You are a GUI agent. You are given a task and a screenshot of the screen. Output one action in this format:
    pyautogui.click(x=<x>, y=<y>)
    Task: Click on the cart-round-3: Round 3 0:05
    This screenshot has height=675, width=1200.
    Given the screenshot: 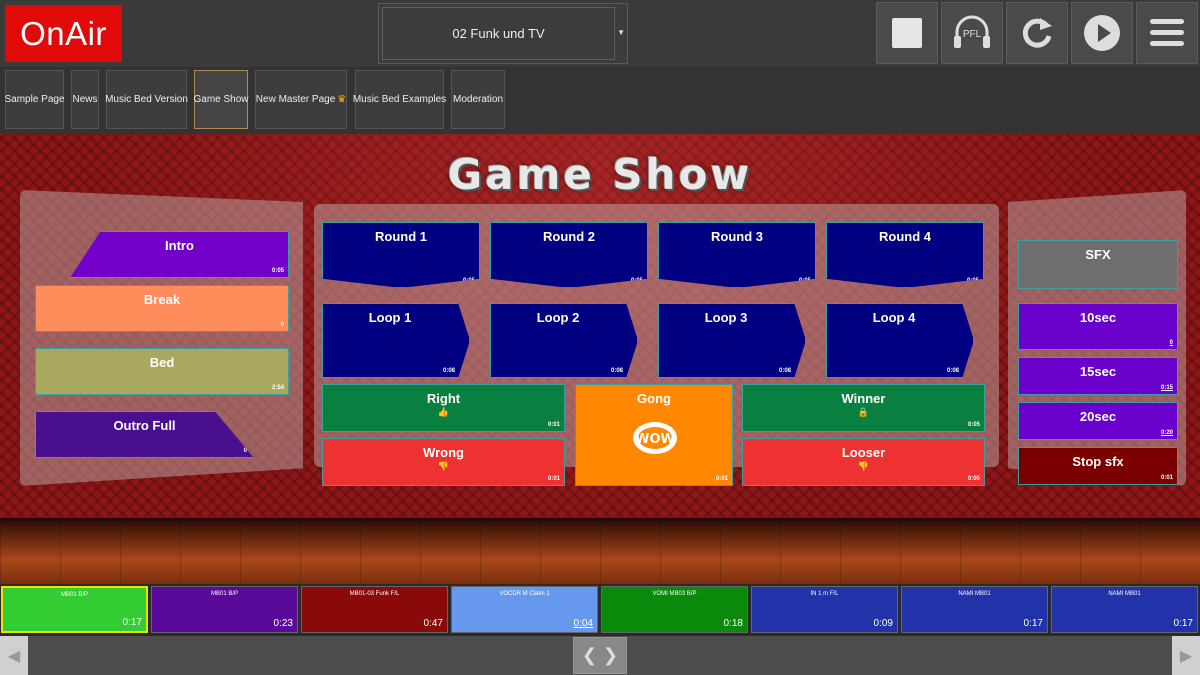 What is the action you would take?
    pyautogui.click(x=737, y=255)
    